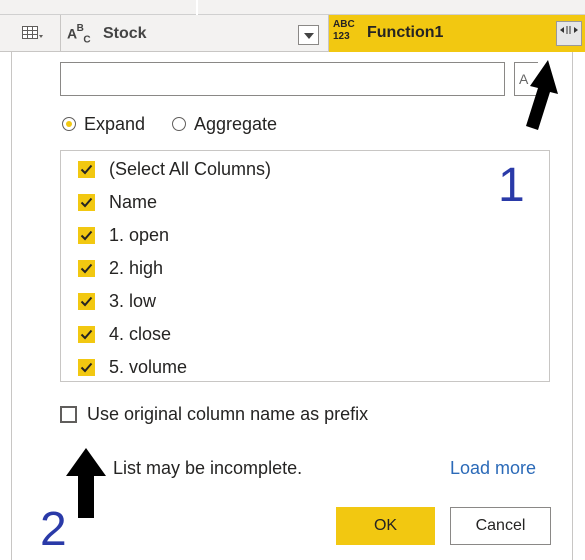 Image resolution: width=585 pixels, height=560 pixels. Describe the element at coordinates (32, 33) in the screenshot. I see `table-icon` at that location.